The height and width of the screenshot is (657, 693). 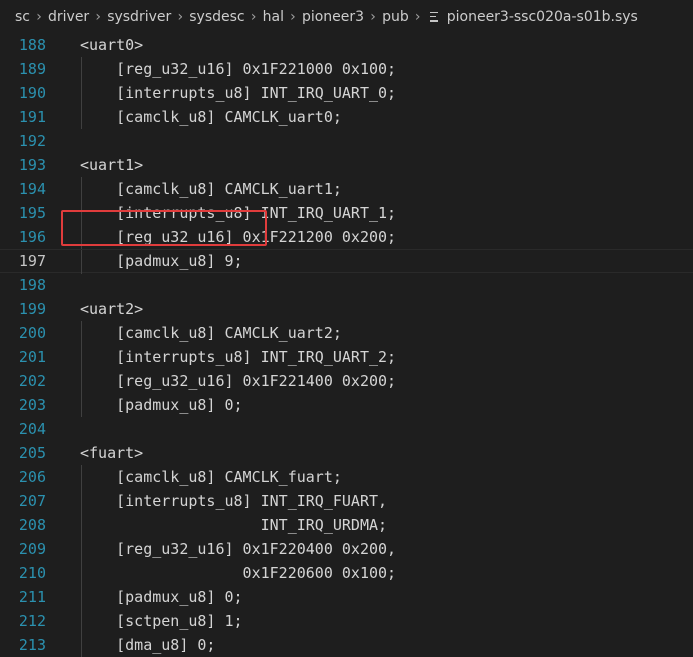 I want to click on line-number: 197, so click(x=32, y=261).